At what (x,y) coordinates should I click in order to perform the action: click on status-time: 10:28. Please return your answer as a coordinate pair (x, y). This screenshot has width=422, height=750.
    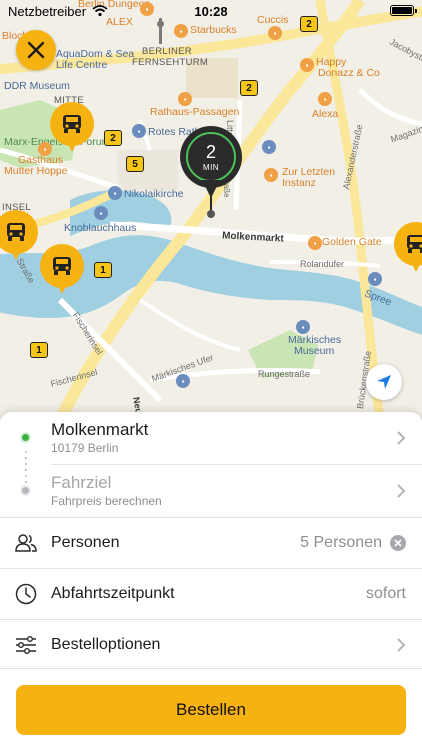
    Looking at the image, I should click on (211, 11).